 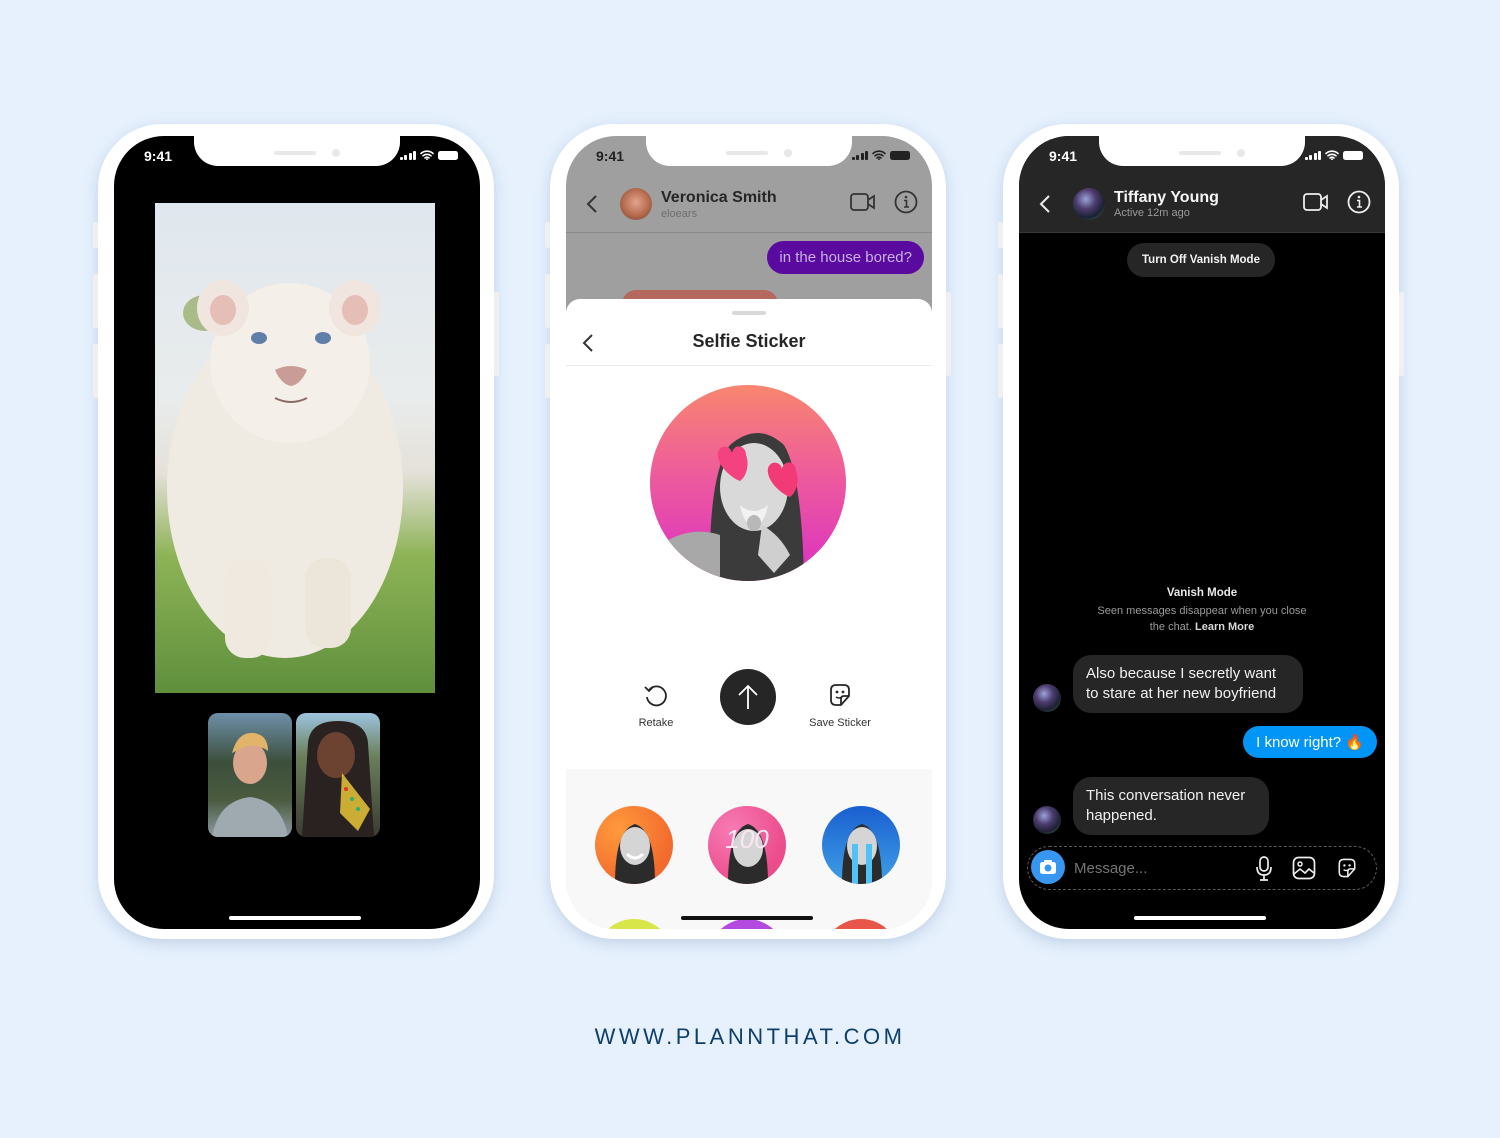 What do you see at coordinates (719, 197) in the screenshot?
I see `contact-name: Veronica Smith` at bounding box center [719, 197].